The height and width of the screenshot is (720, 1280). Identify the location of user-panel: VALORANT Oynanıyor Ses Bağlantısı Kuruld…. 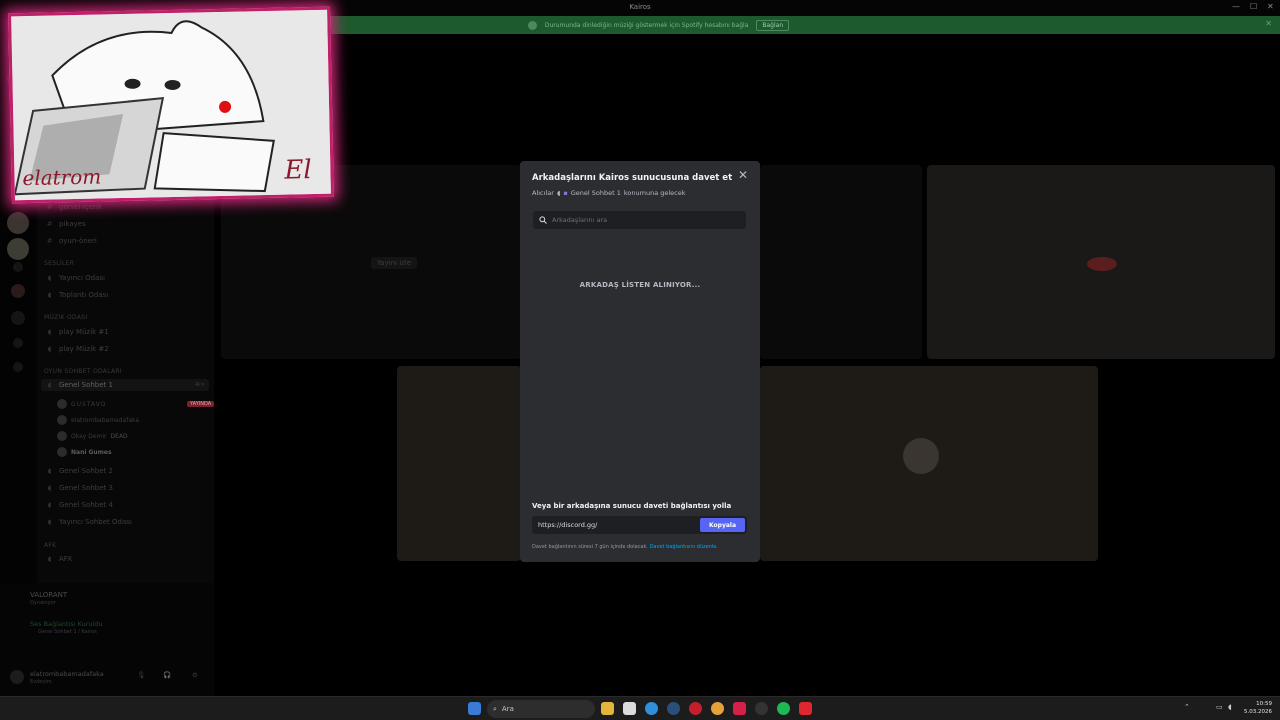
(107, 639).